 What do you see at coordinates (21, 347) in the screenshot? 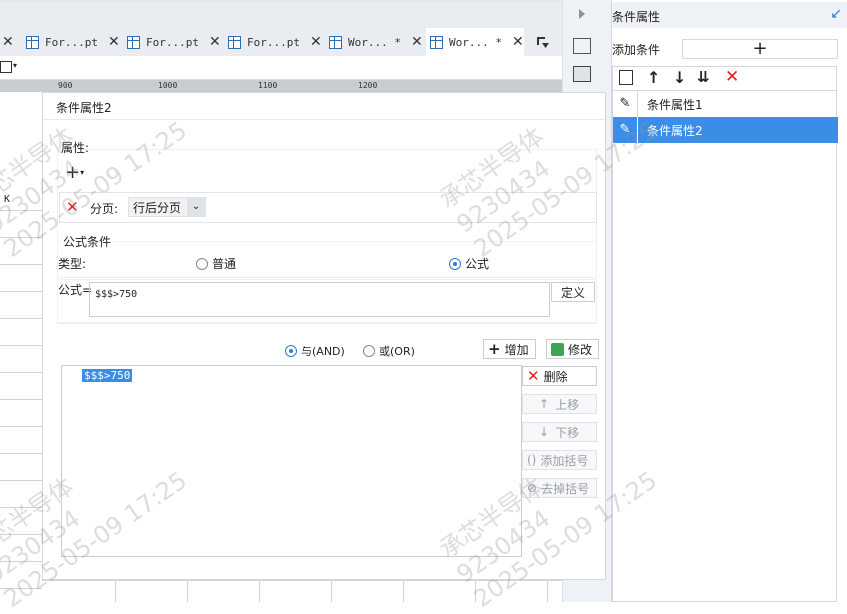
I see `spreadsheet-grid: K` at bounding box center [21, 347].